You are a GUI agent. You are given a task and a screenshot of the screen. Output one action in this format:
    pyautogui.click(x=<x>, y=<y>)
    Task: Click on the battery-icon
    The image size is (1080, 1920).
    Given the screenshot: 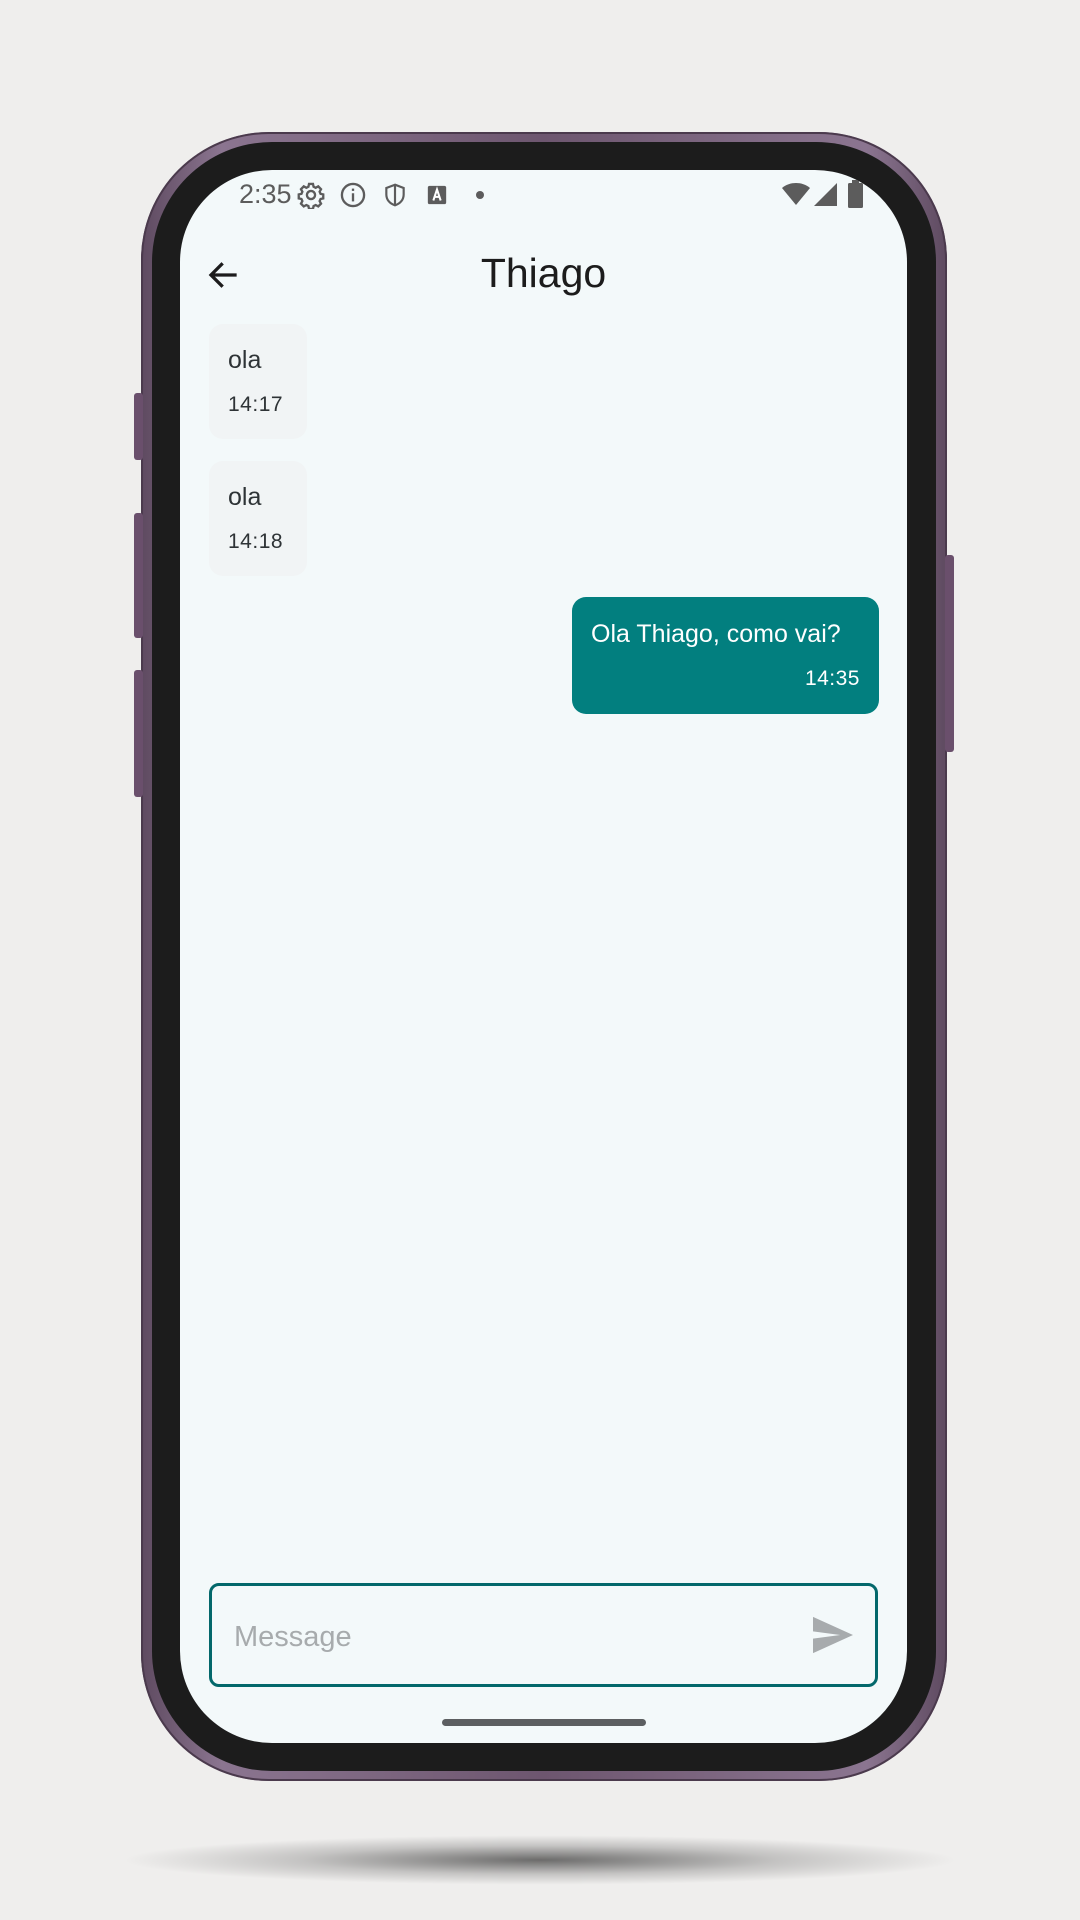 What is the action you would take?
    pyautogui.click(x=855, y=194)
    